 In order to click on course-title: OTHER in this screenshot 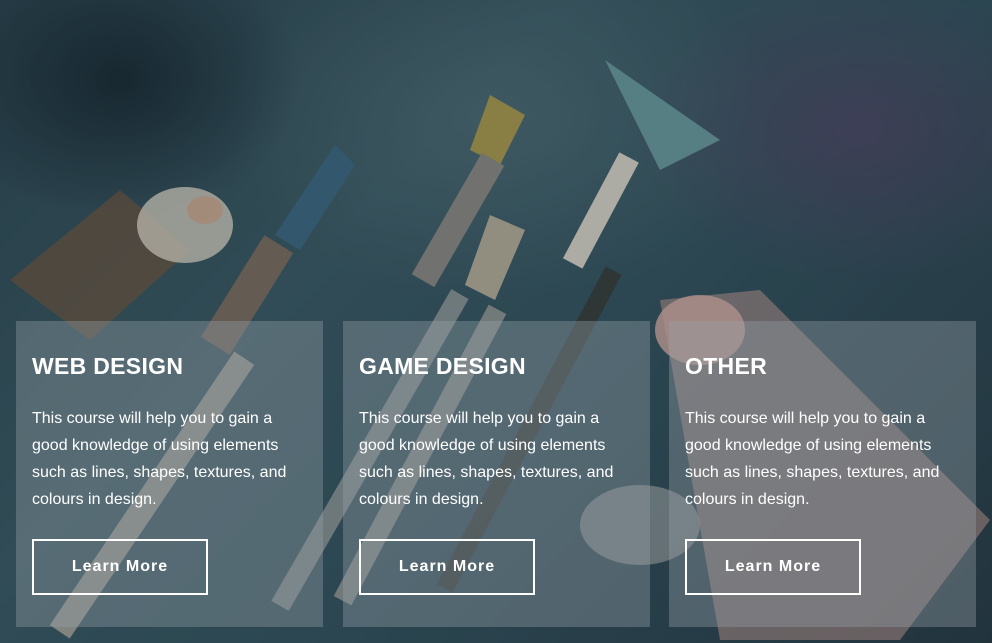, I will do `click(726, 366)`.